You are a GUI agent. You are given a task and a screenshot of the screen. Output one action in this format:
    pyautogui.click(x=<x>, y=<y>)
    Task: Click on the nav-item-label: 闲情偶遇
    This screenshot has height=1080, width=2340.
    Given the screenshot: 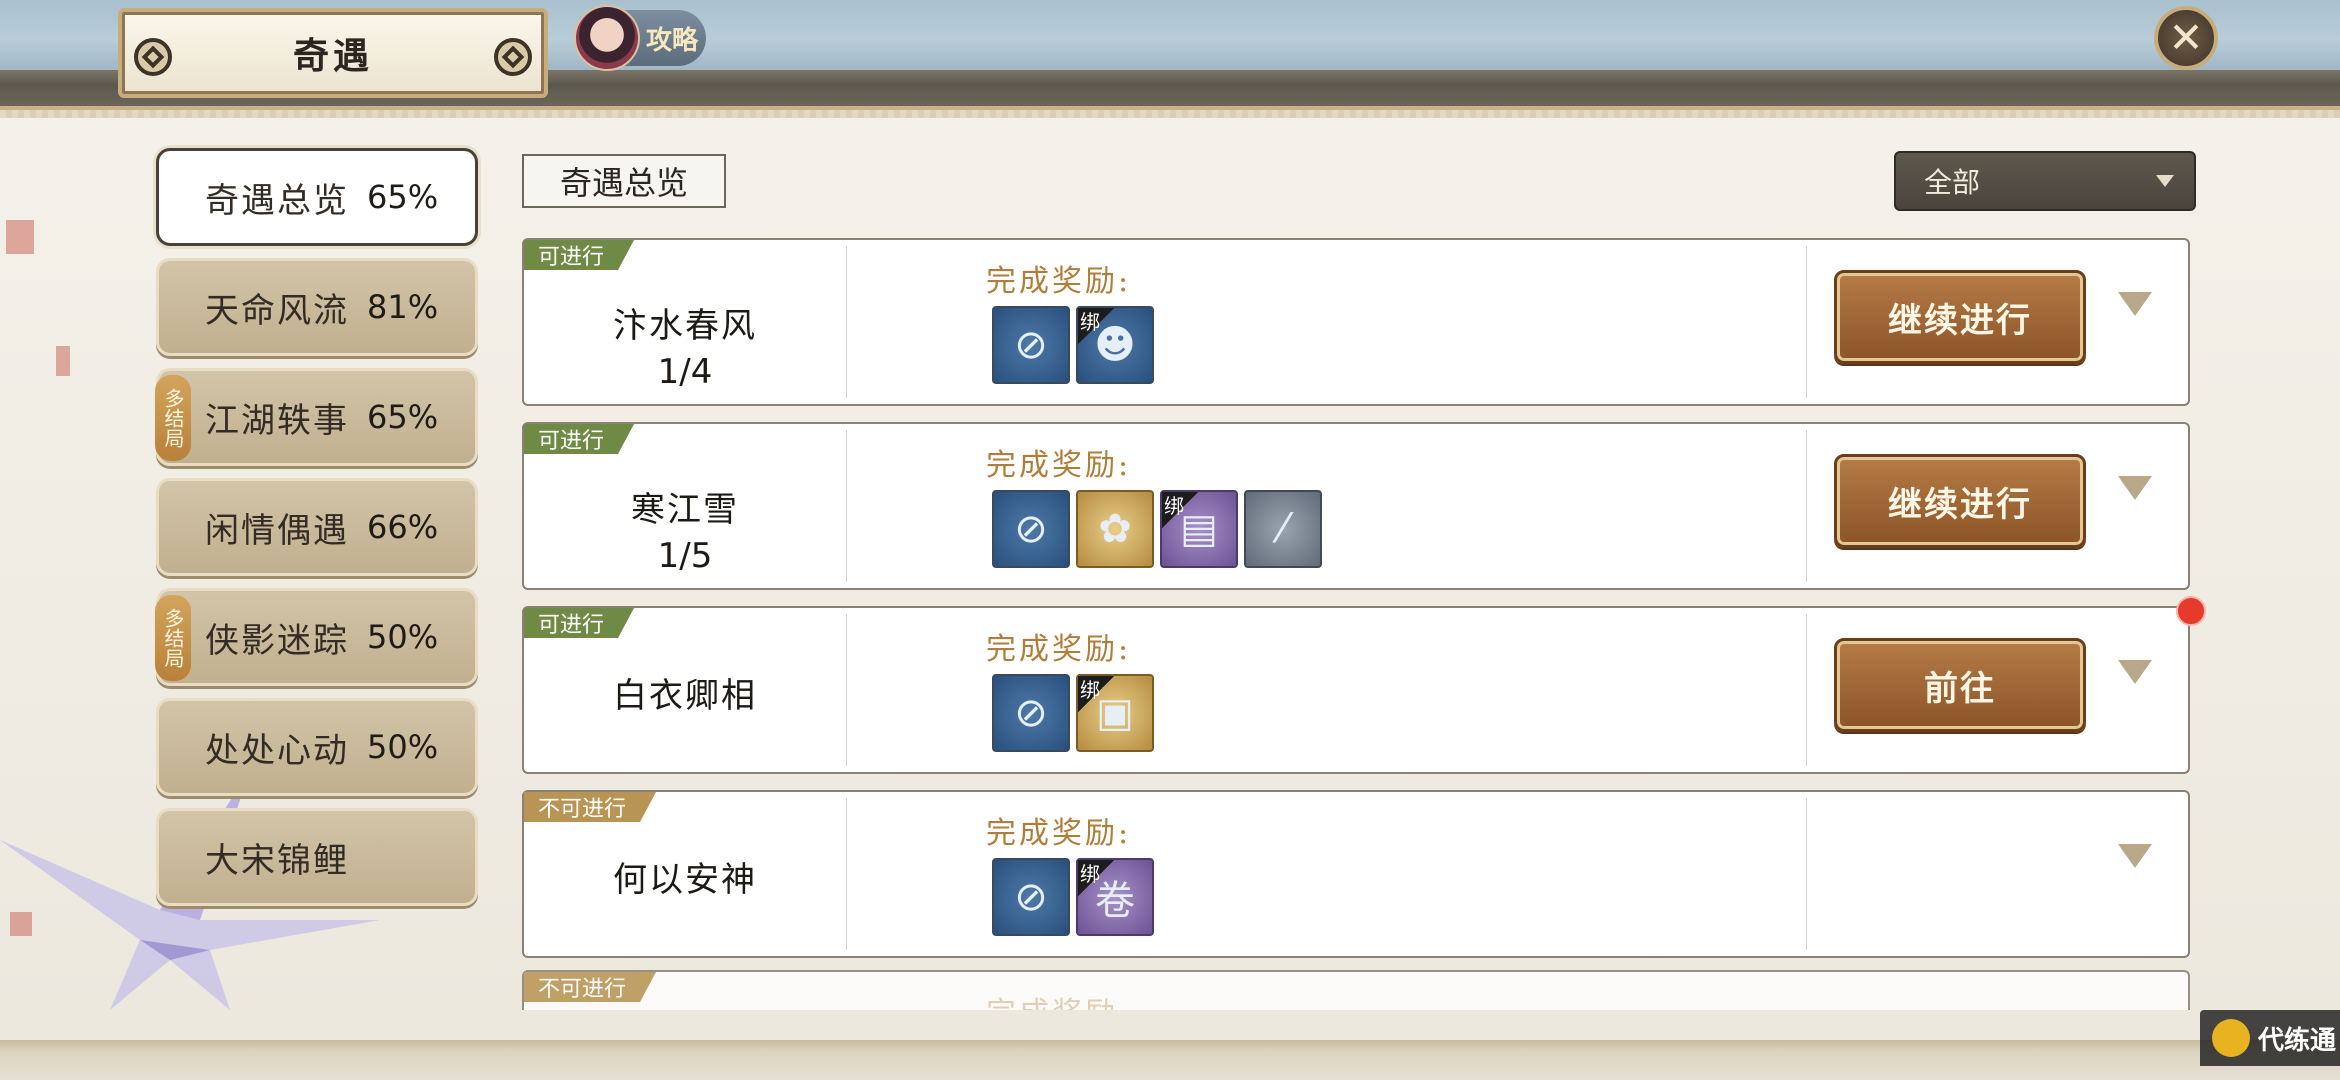 What is the action you would take?
    pyautogui.click(x=277, y=530)
    